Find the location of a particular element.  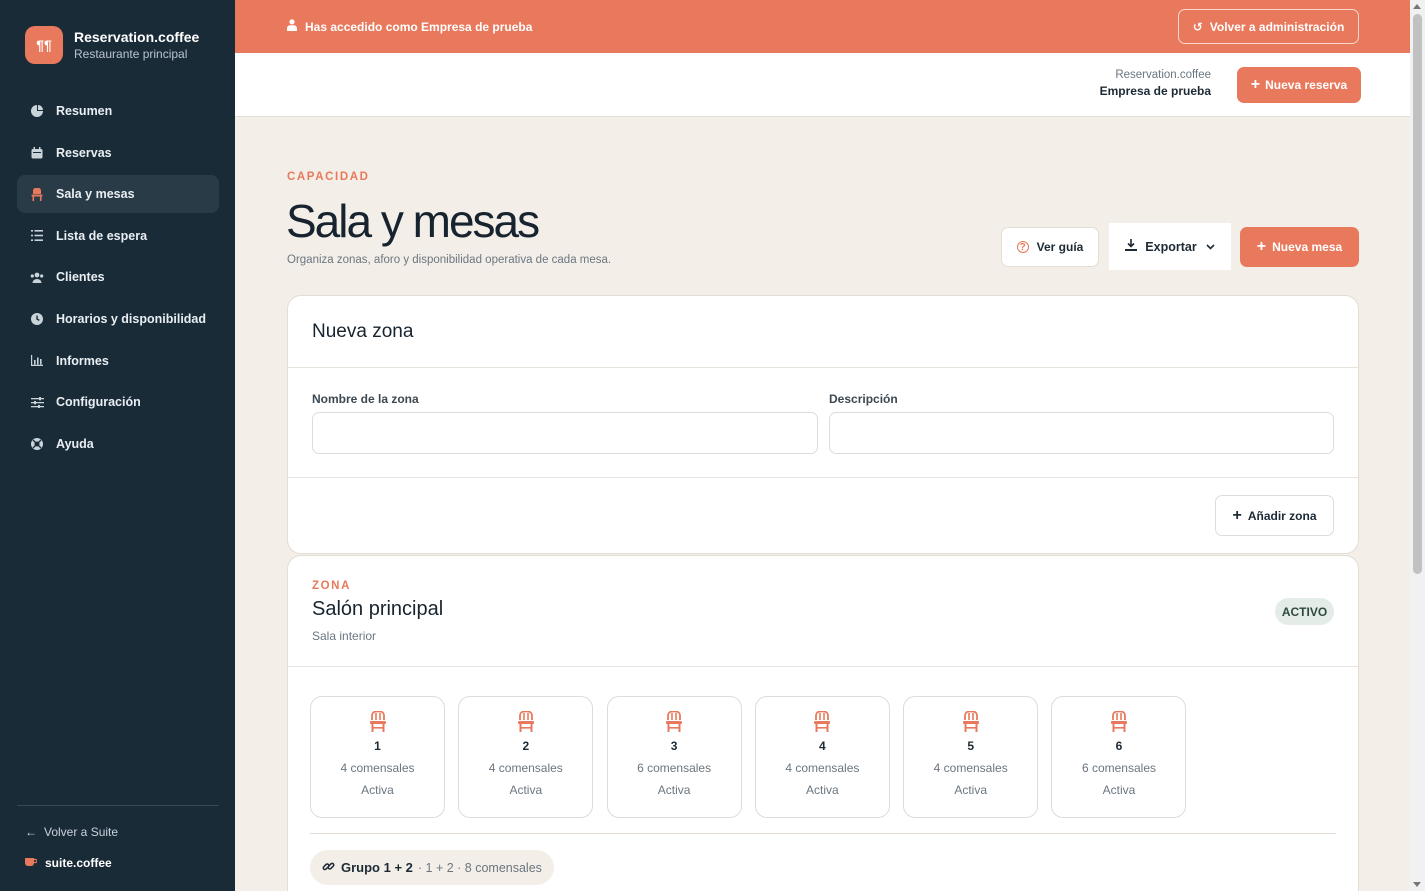

bar-chart-icon is located at coordinates (37, 361).